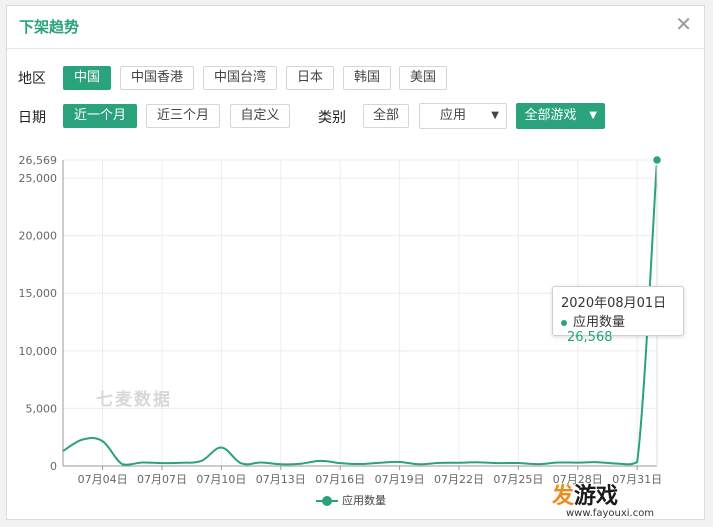 This screenshot has width=713, height=527. Describe the element at coordinates (590, 337) in the screenshot. I see `tooltip-value: 26,568` at that location.